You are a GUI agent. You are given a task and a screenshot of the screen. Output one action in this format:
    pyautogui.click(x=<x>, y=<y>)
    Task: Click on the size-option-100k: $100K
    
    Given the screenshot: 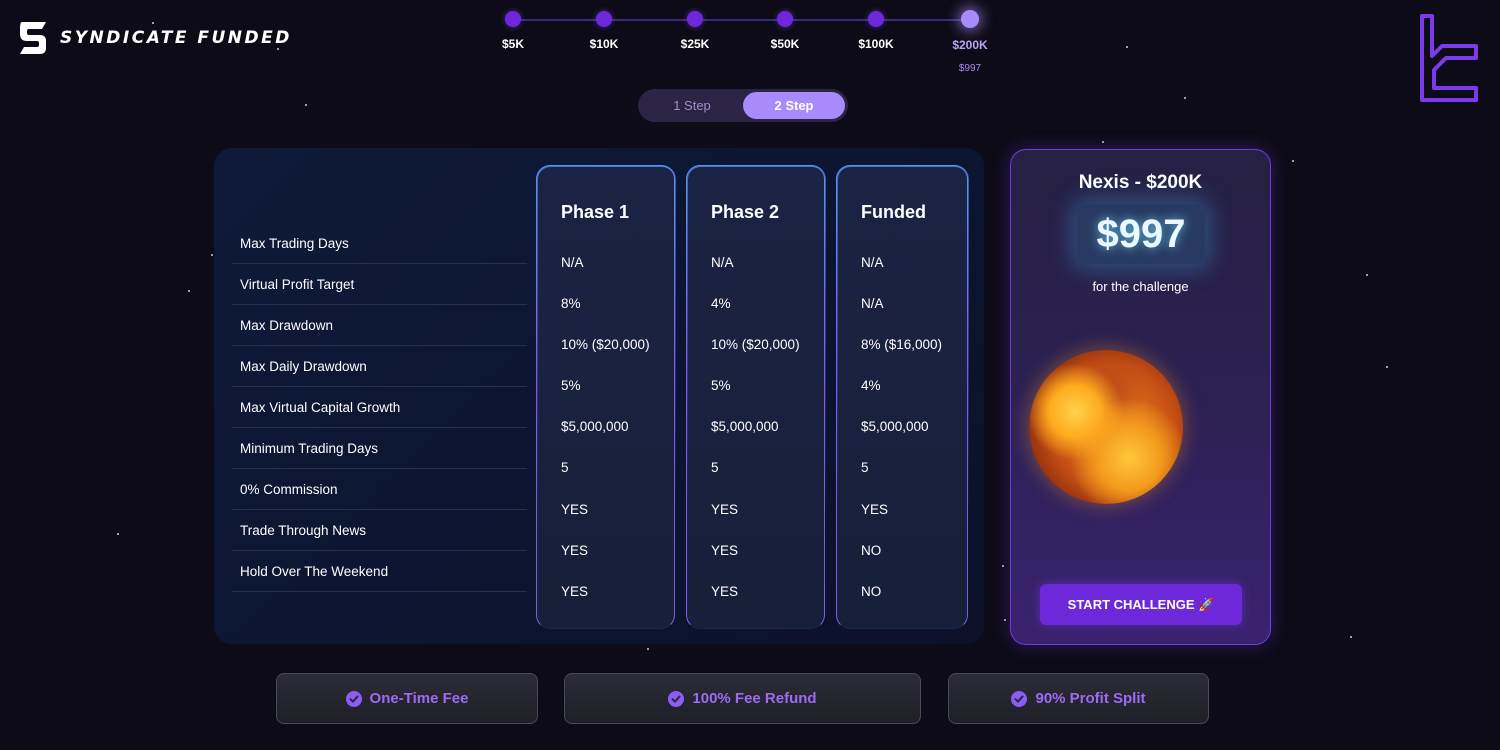 What is the action you would take?
    pyautogui.click(x=876, y=30)
    